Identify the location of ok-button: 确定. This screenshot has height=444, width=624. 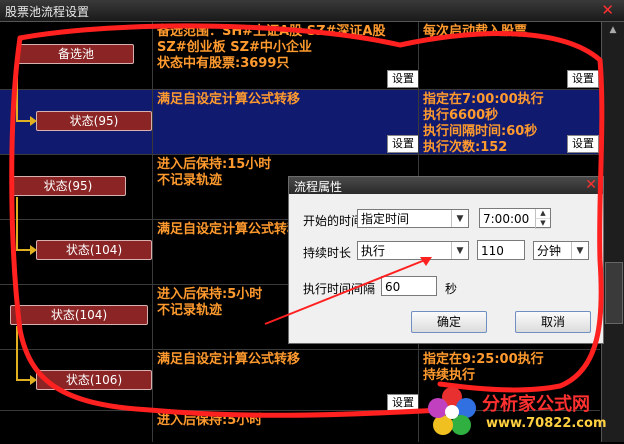
(449, 322).